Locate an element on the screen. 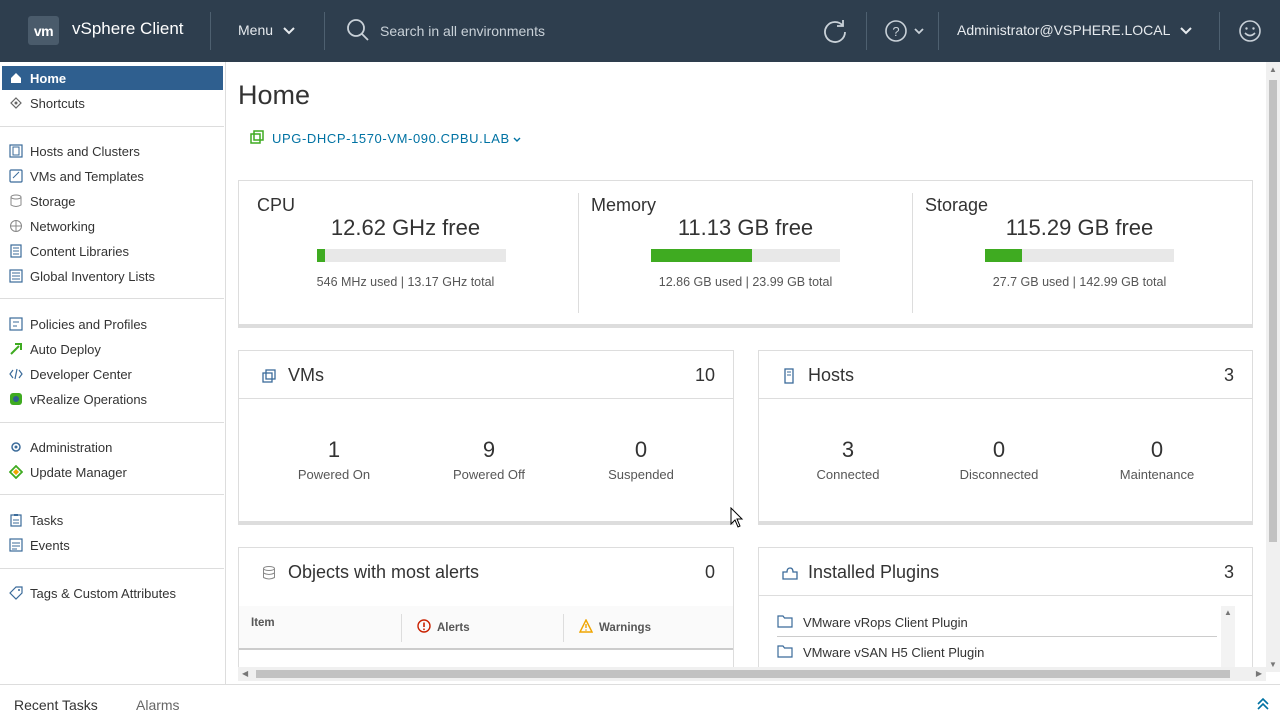 The image size is (1280, 720). error-icon is located at coordinates (424, 627).